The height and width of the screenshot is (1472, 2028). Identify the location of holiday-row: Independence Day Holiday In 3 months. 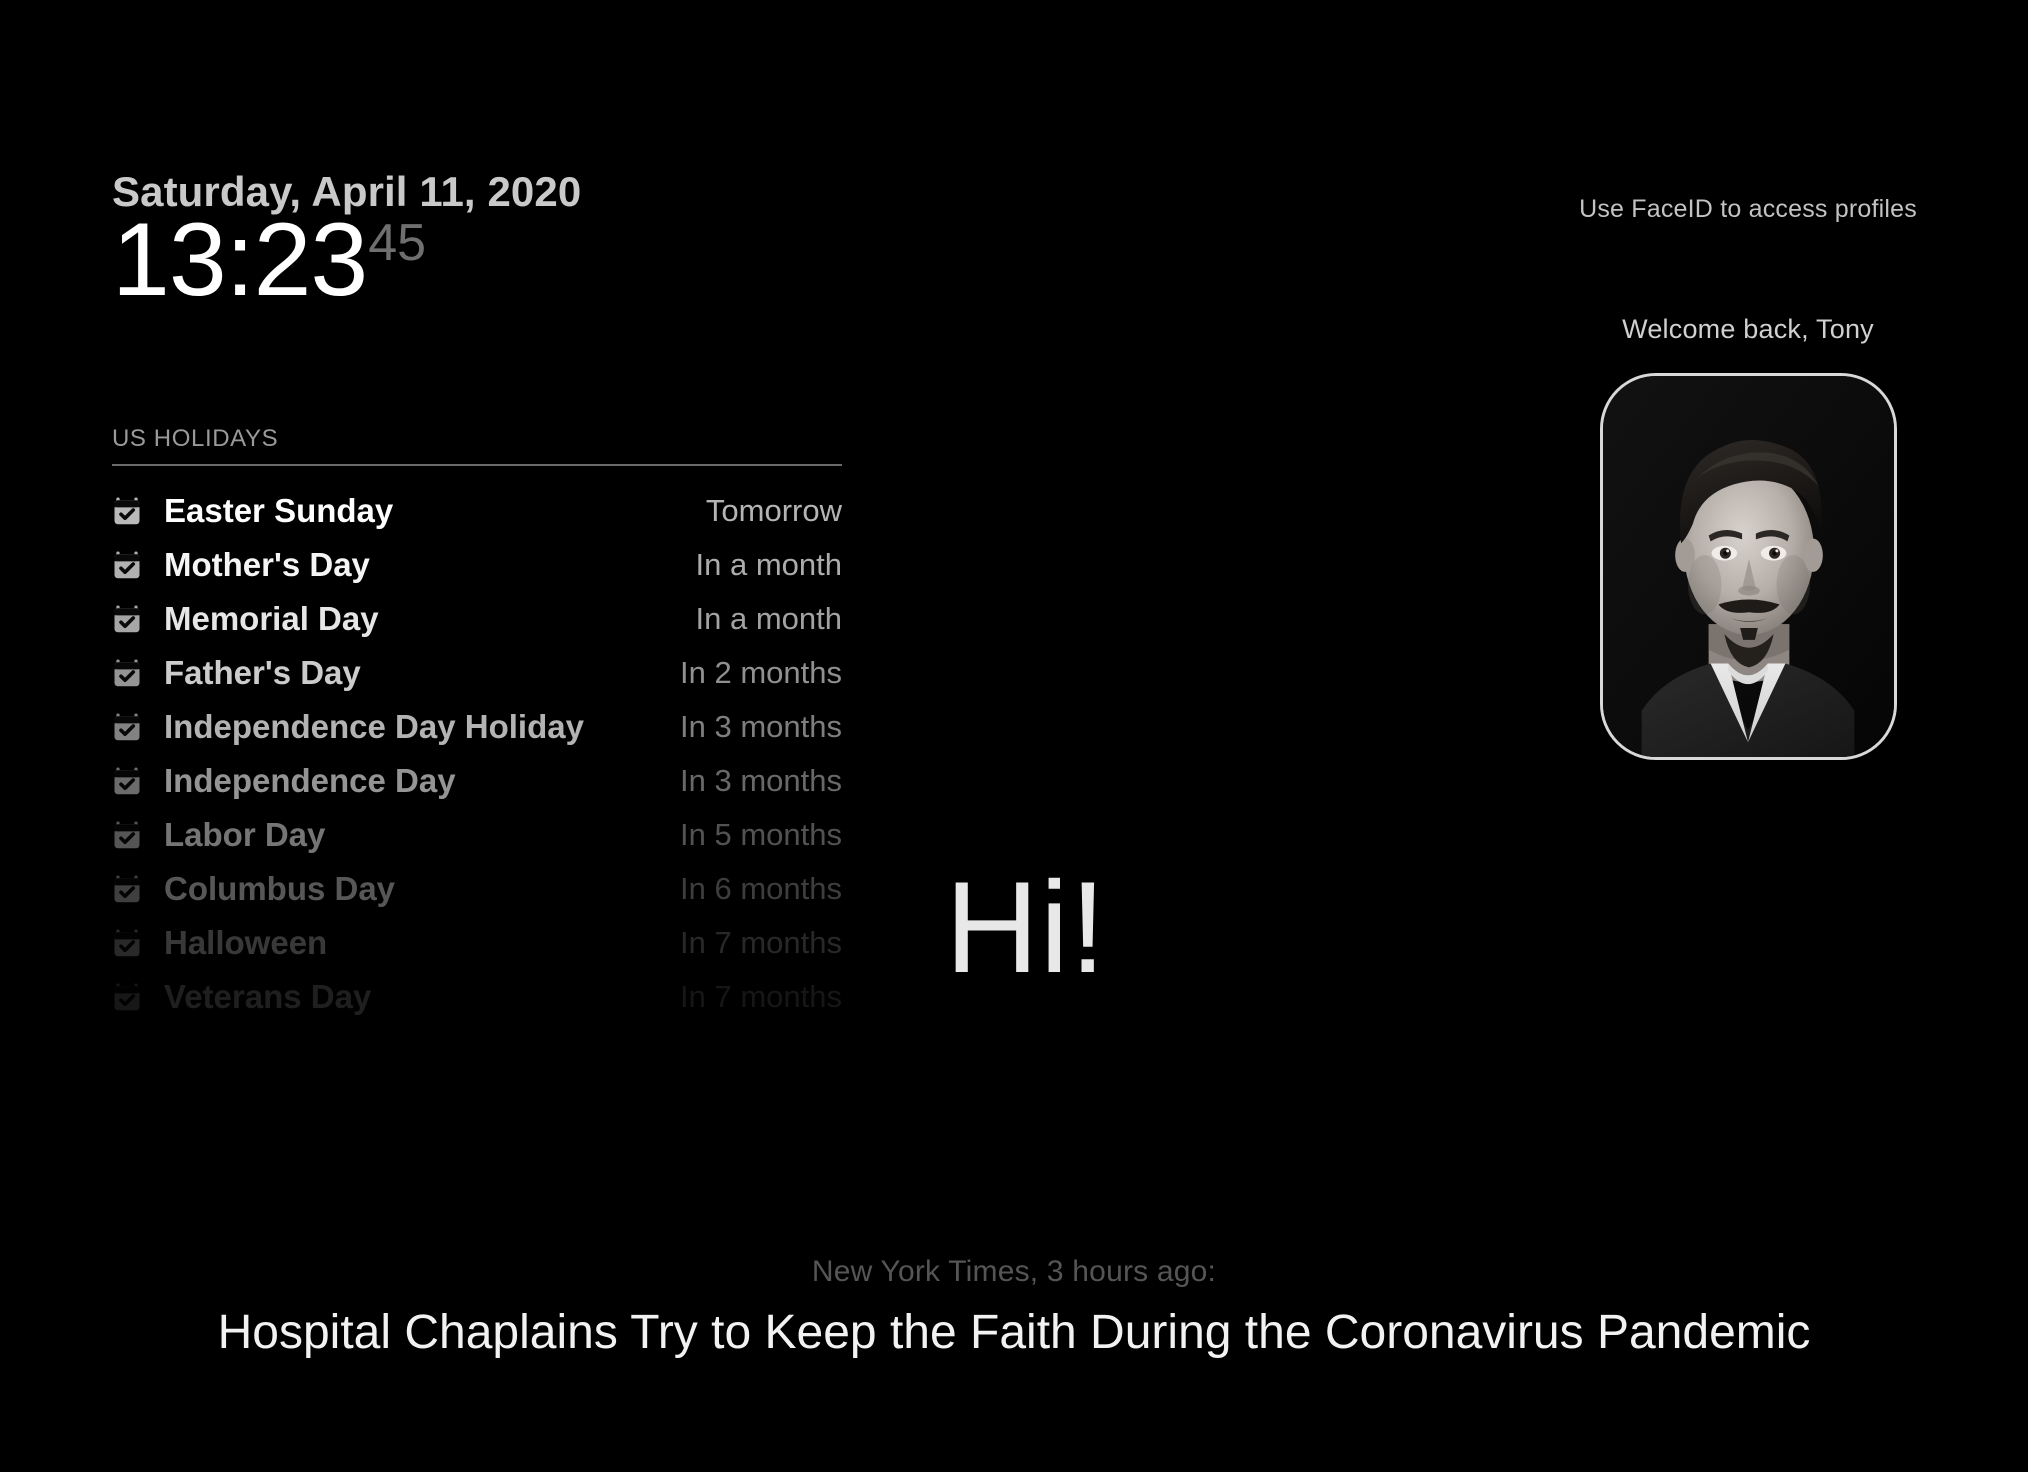
(477, 727).